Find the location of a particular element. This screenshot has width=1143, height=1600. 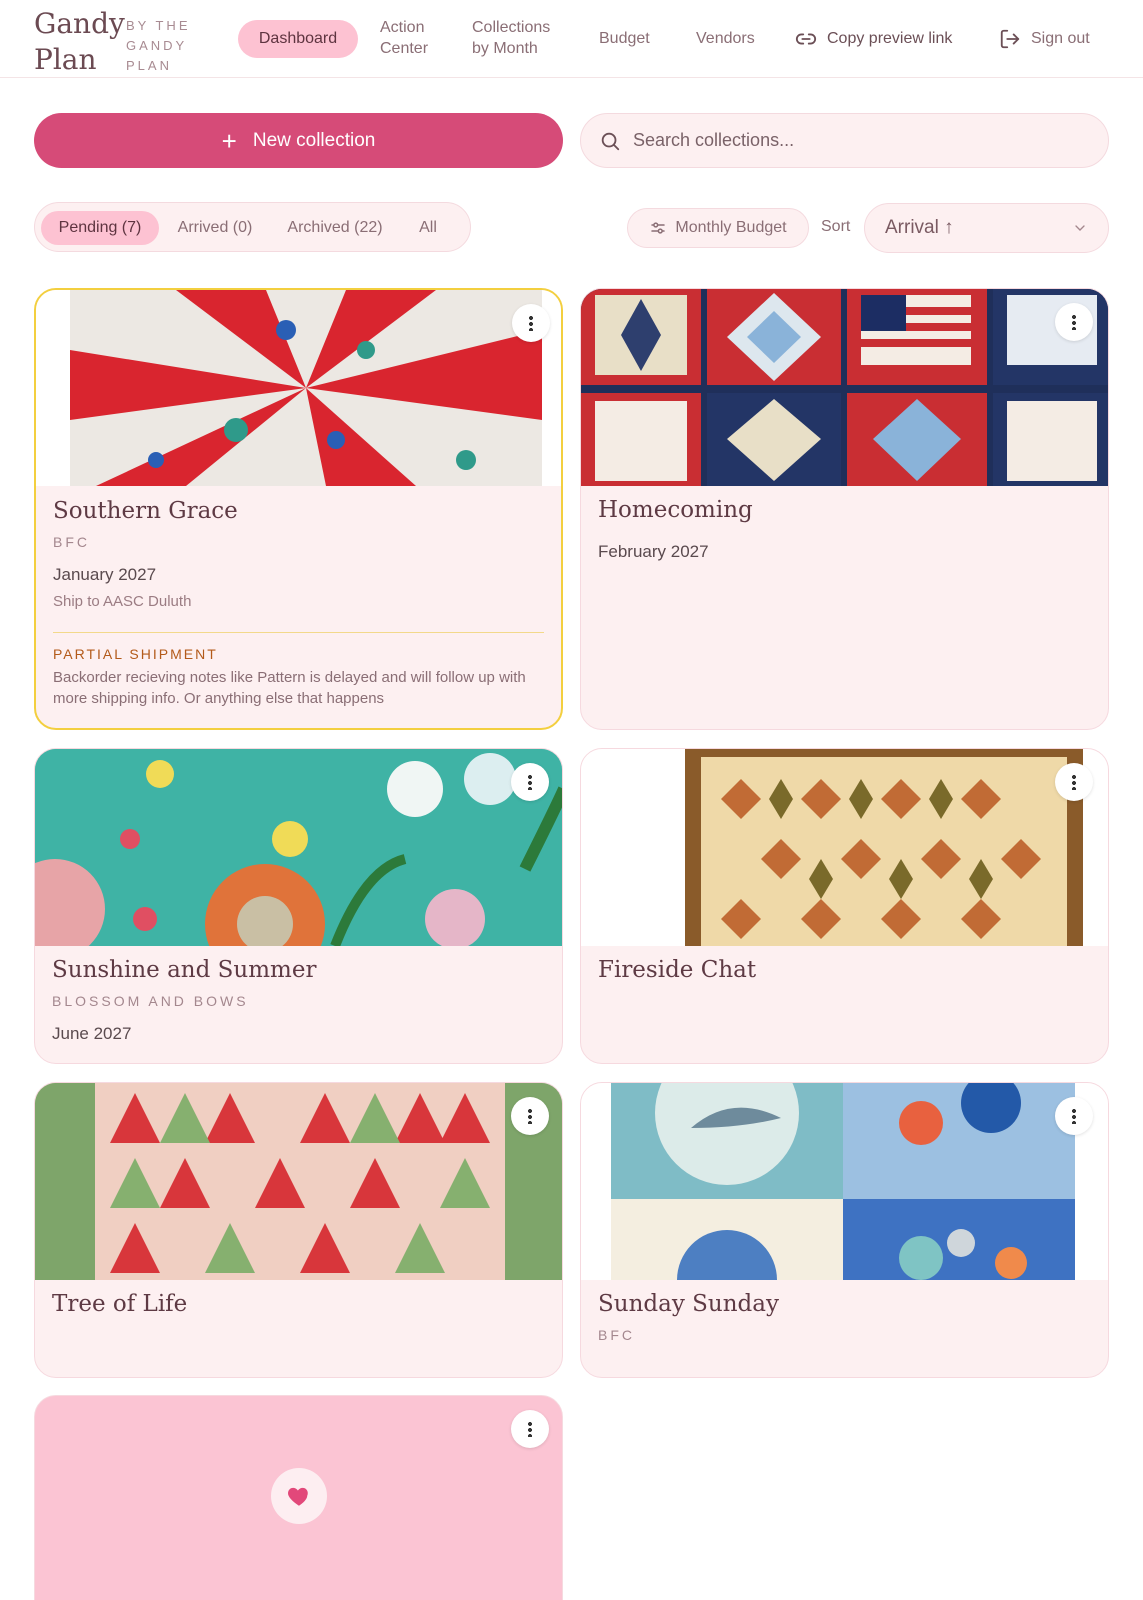

nav-action-center: Action Center is located at coordinates (404, 38).